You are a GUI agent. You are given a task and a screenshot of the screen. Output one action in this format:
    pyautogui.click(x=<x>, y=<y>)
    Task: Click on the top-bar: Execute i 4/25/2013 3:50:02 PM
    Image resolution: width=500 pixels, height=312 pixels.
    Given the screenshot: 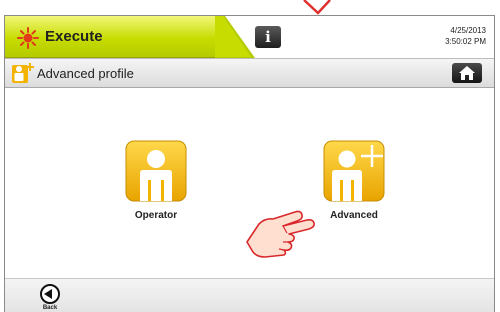 What is the action you would take?
    pyautogui.click(x=249, y=37)
    